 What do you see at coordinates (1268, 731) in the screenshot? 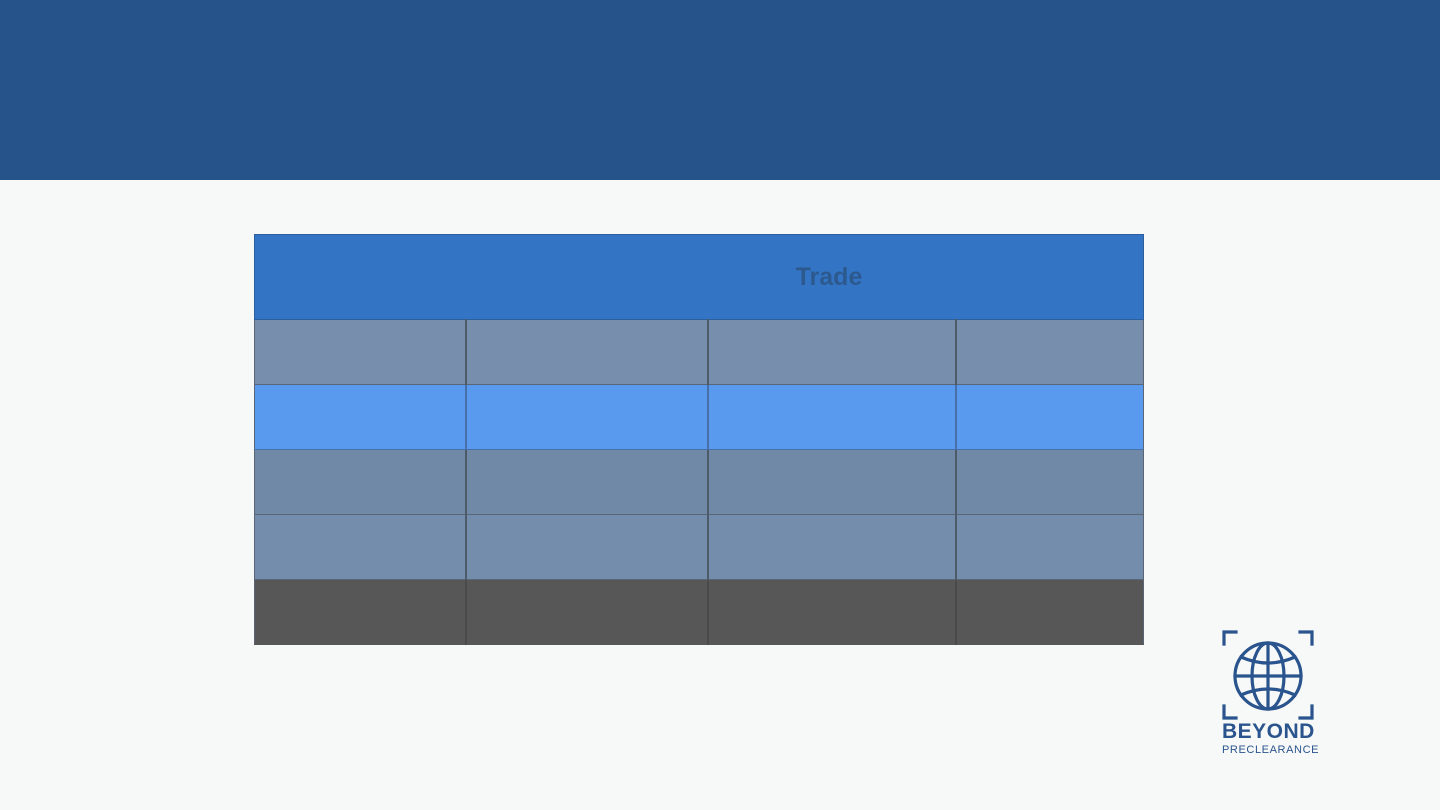
I see `logo-wordmark-beyond: BEYOND` at bounding box center [1268, 731].